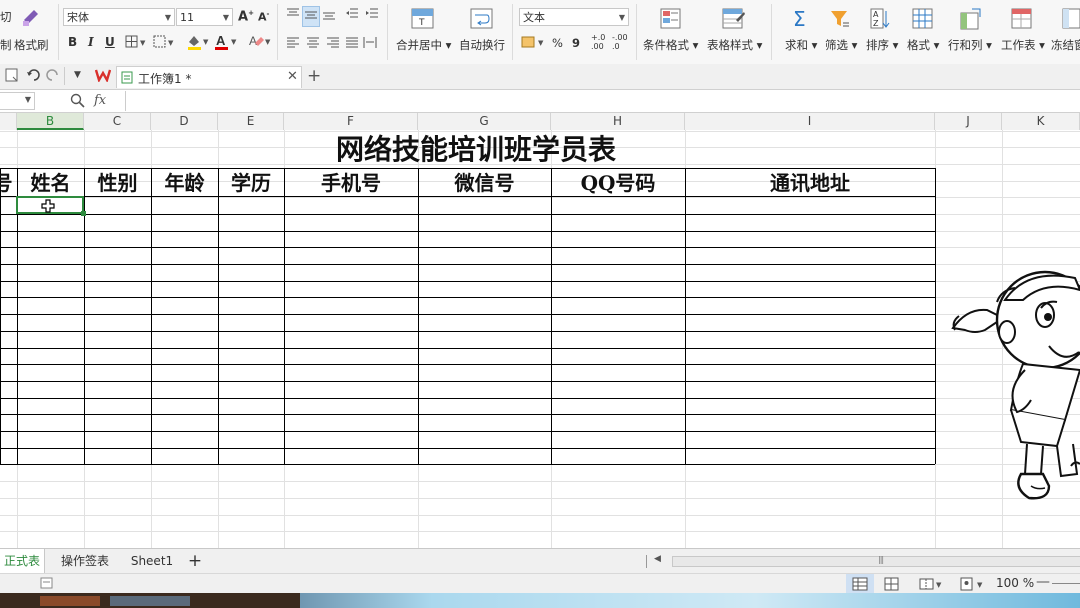  Describe the element at coordinates (260, 43) in the screenshot. I see `clear-format-icon: A ▼` at that location.